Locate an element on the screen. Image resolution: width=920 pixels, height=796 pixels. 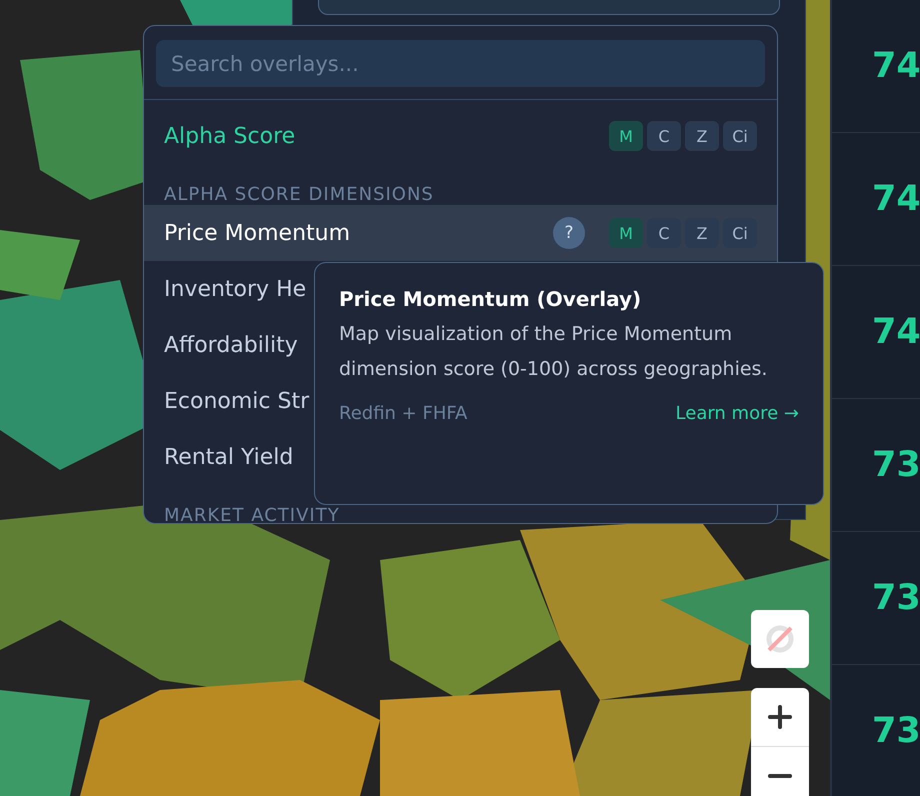
overlay-item: Alpha Score M C Z Ci is located at coordinates (460, 136).